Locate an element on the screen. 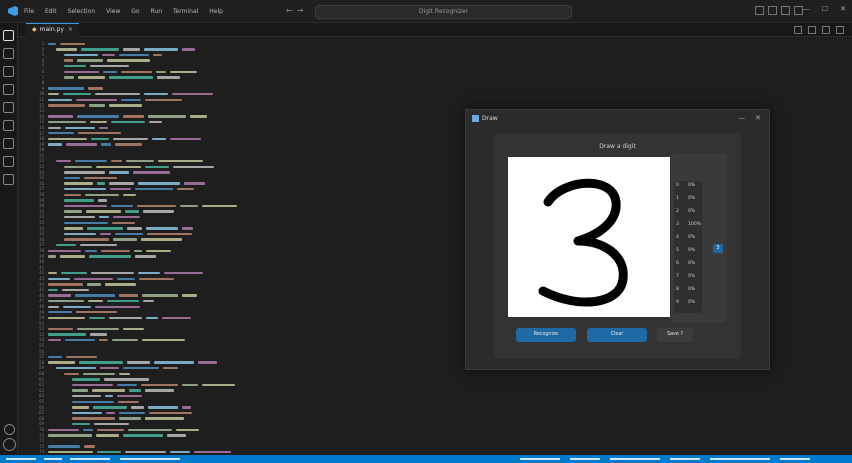  app-title-bar: Draw is located at coordinates (485, 118).